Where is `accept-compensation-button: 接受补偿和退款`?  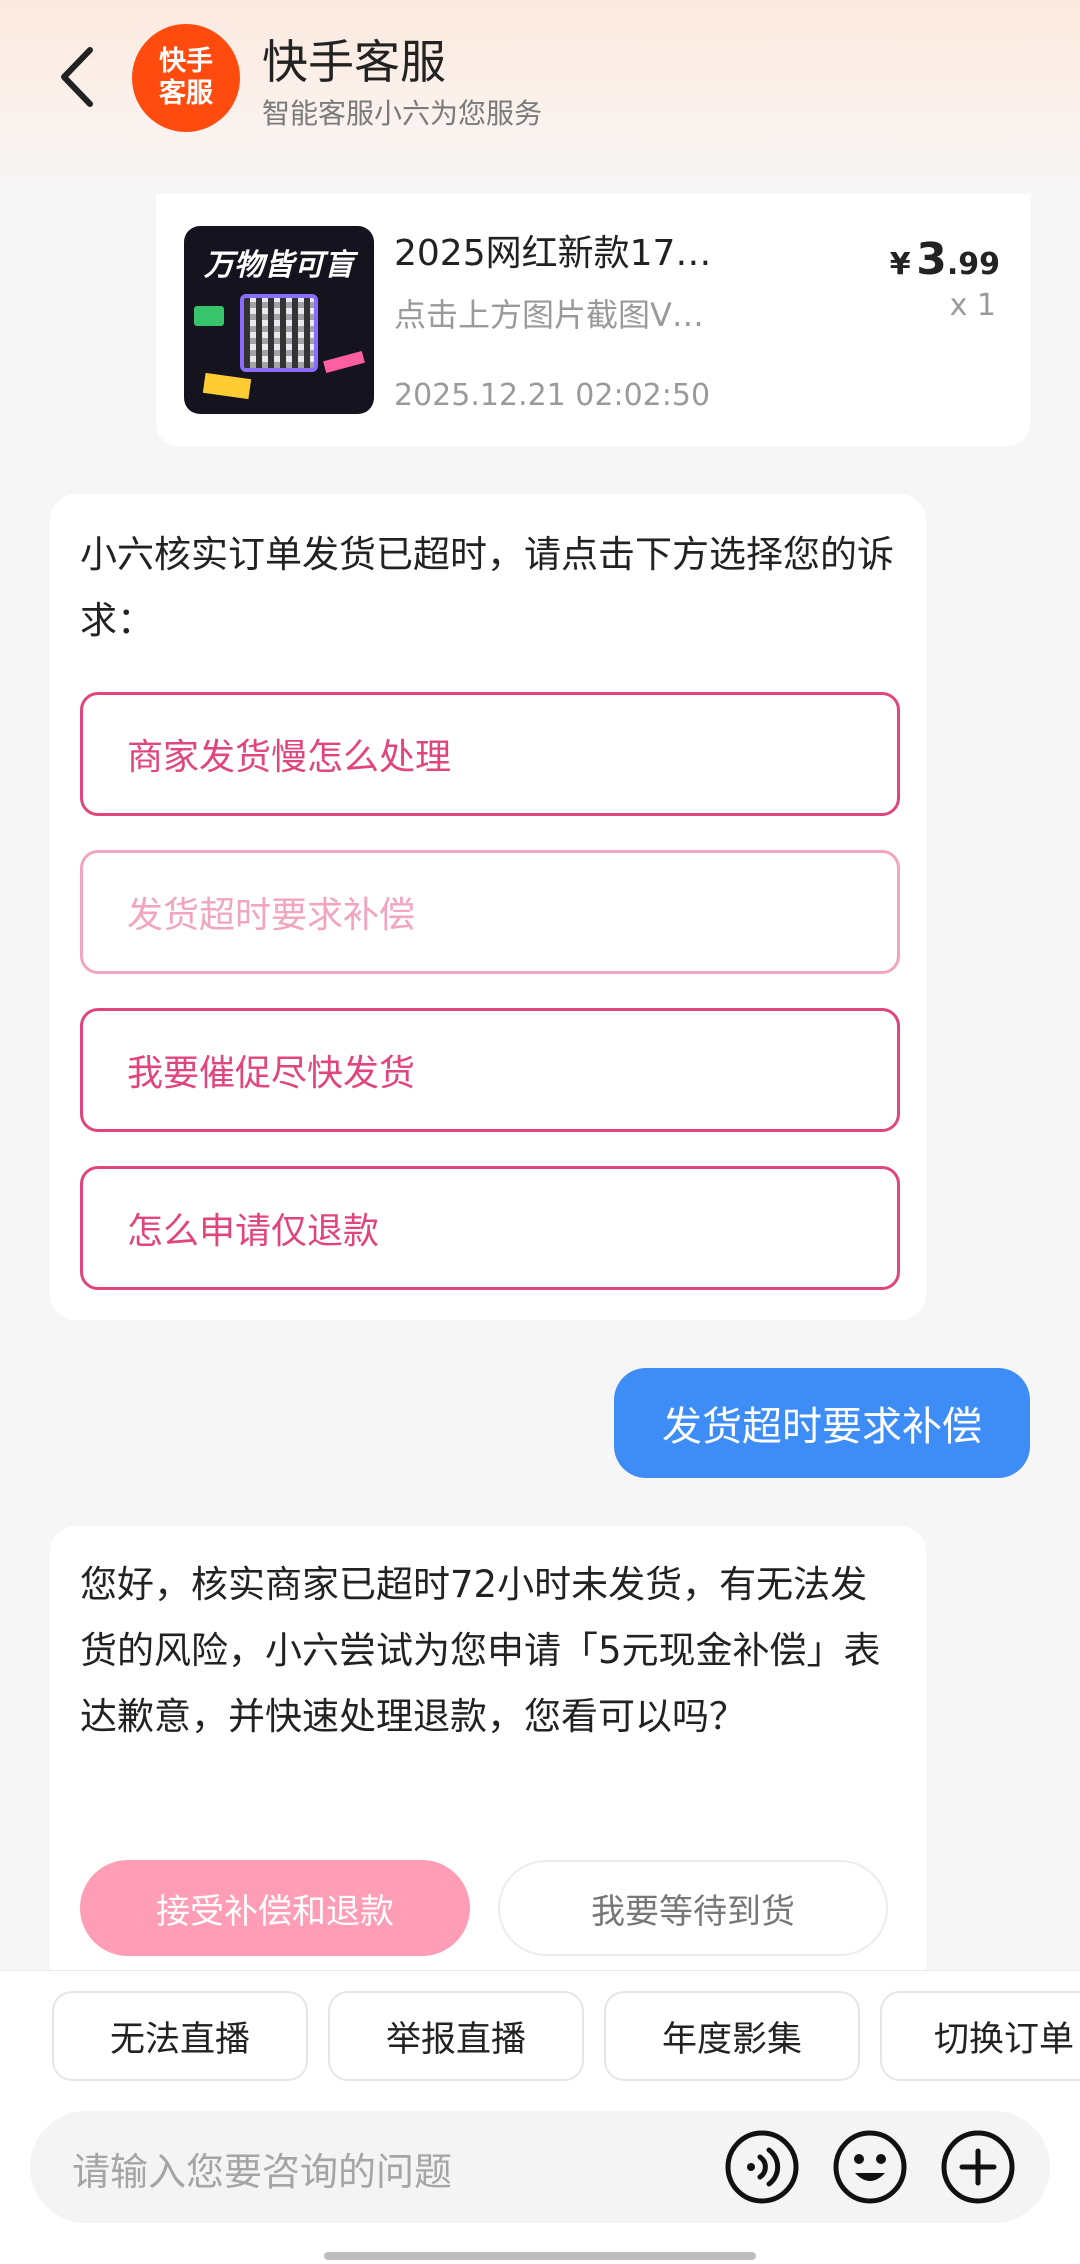 accept-compensation-button: 接受补偿和退款 is located at coordinates (275, 1908).